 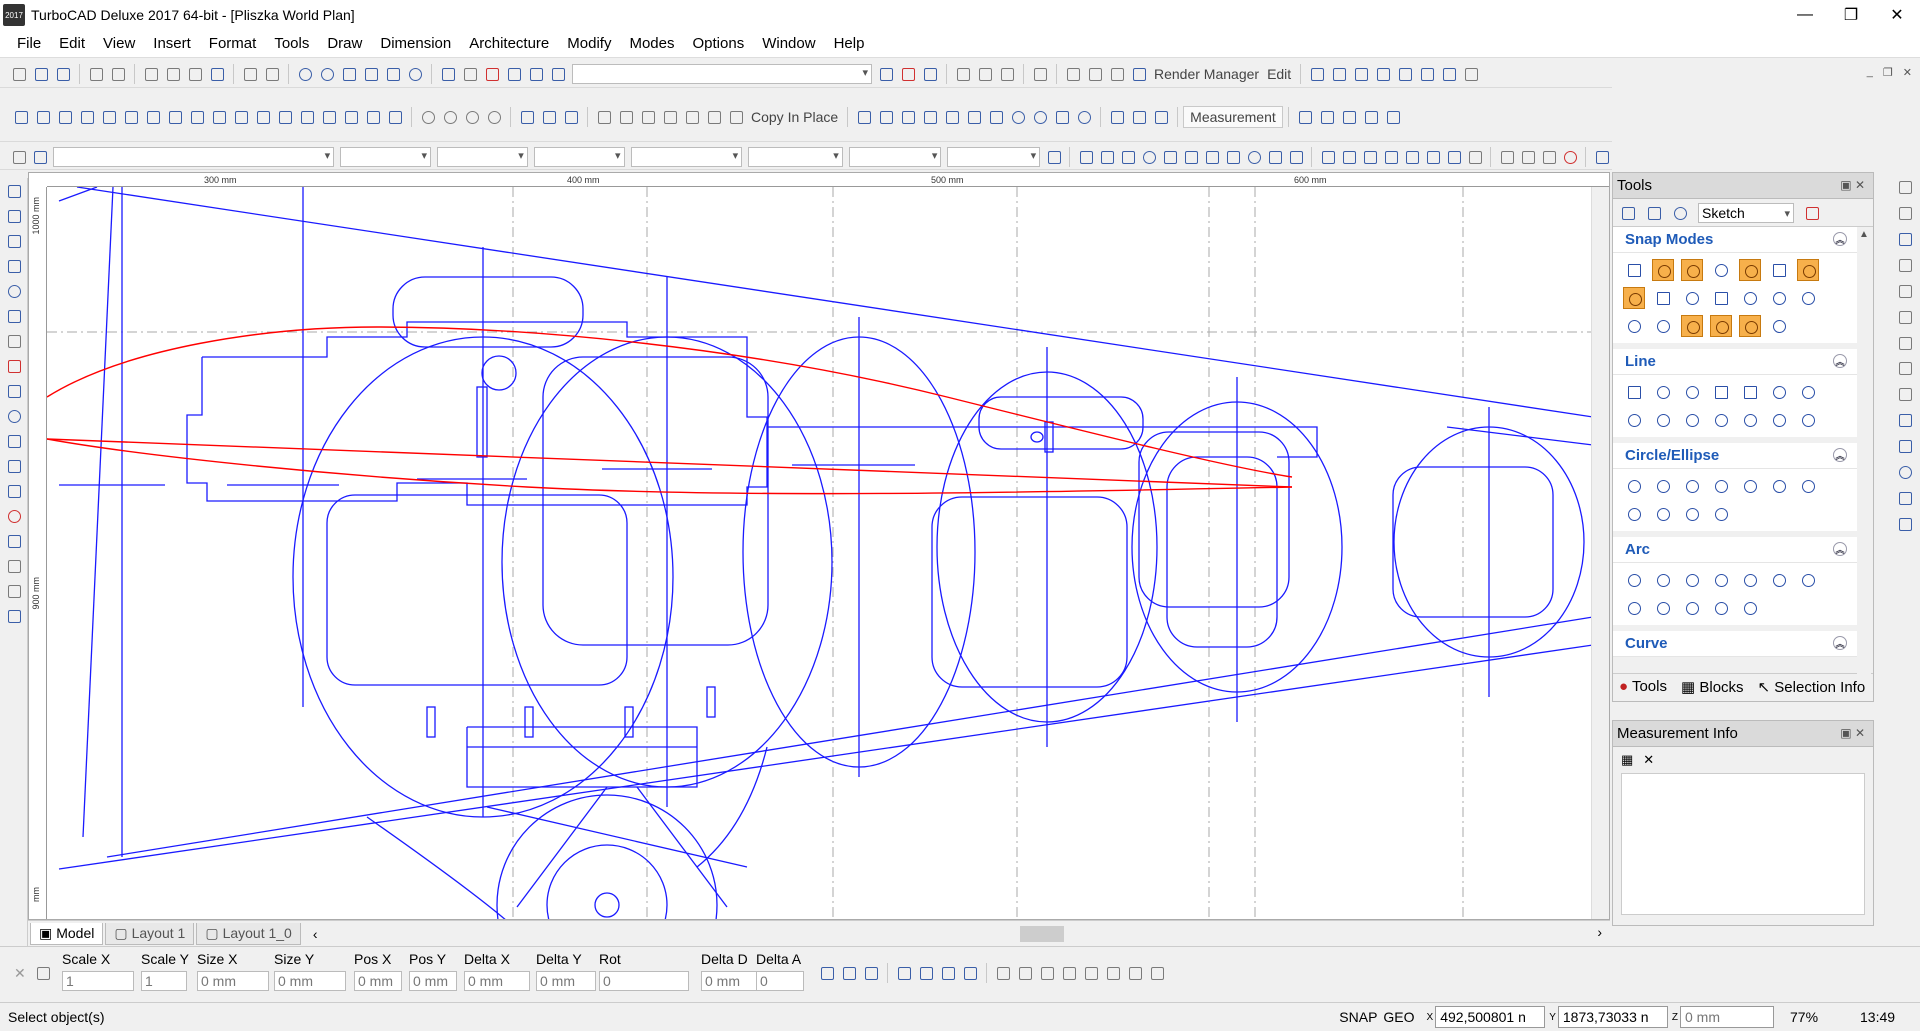 I want to click on transform-8-icon, so click(x=1157, y=973).